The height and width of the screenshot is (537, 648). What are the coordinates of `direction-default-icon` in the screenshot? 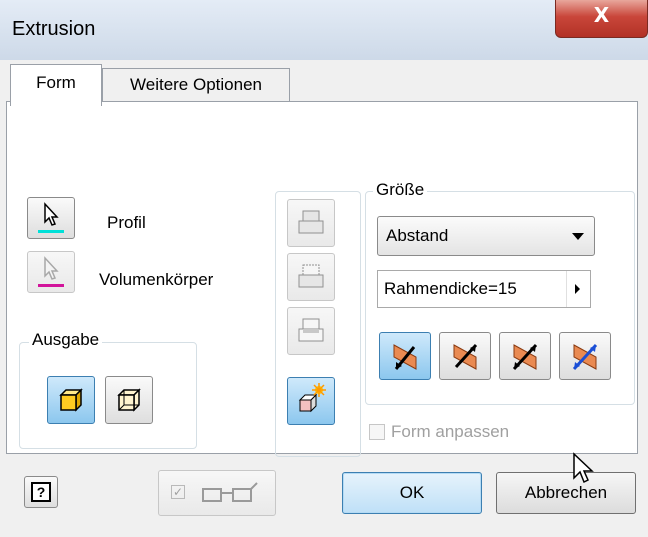 It's located at (405, 357).